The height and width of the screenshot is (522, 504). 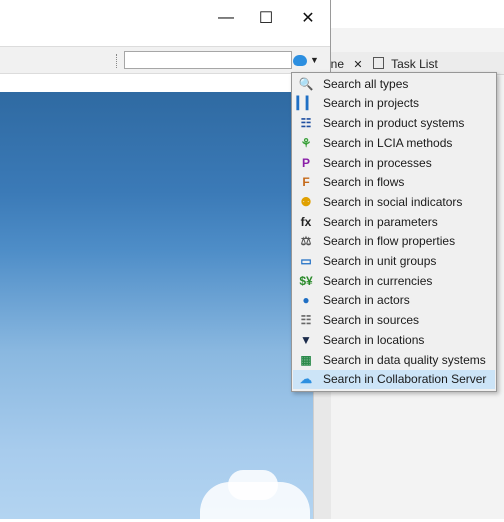 I want to click on minimize-icon: —, so click(x=226, y=17).